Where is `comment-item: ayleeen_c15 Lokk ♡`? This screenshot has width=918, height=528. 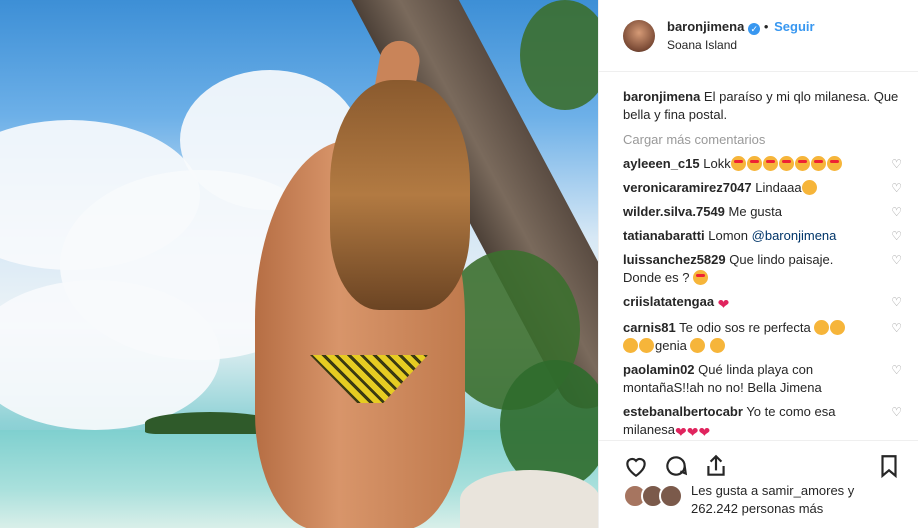
comment-item: ayleeen_c15 Lokk ♡ is located at coordinates (762, 164).